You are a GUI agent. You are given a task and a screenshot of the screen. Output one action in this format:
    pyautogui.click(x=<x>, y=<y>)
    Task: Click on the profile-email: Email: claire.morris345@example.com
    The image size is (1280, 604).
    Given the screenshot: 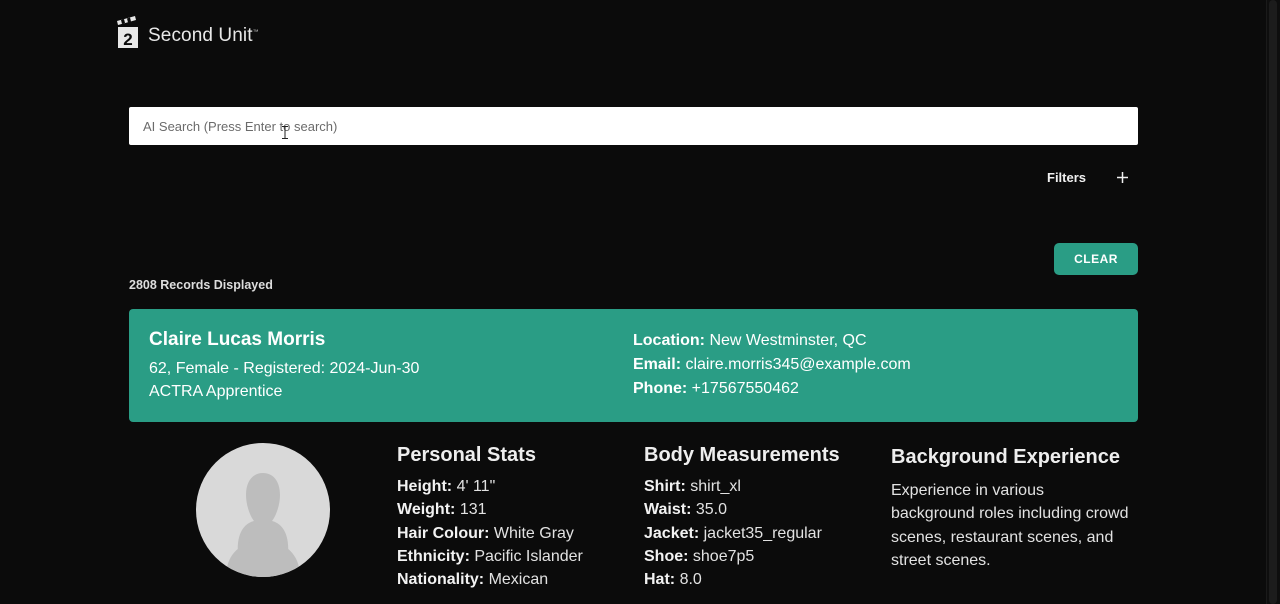 What is the action you would take?
    pyautogui.click(x=772, y=364)
    